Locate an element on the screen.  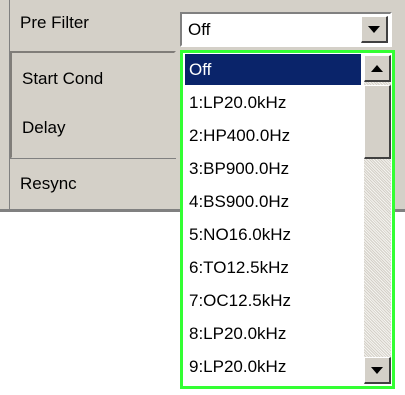
option-item: 5:NO16.0kHz is located at coordinates (273, 234).